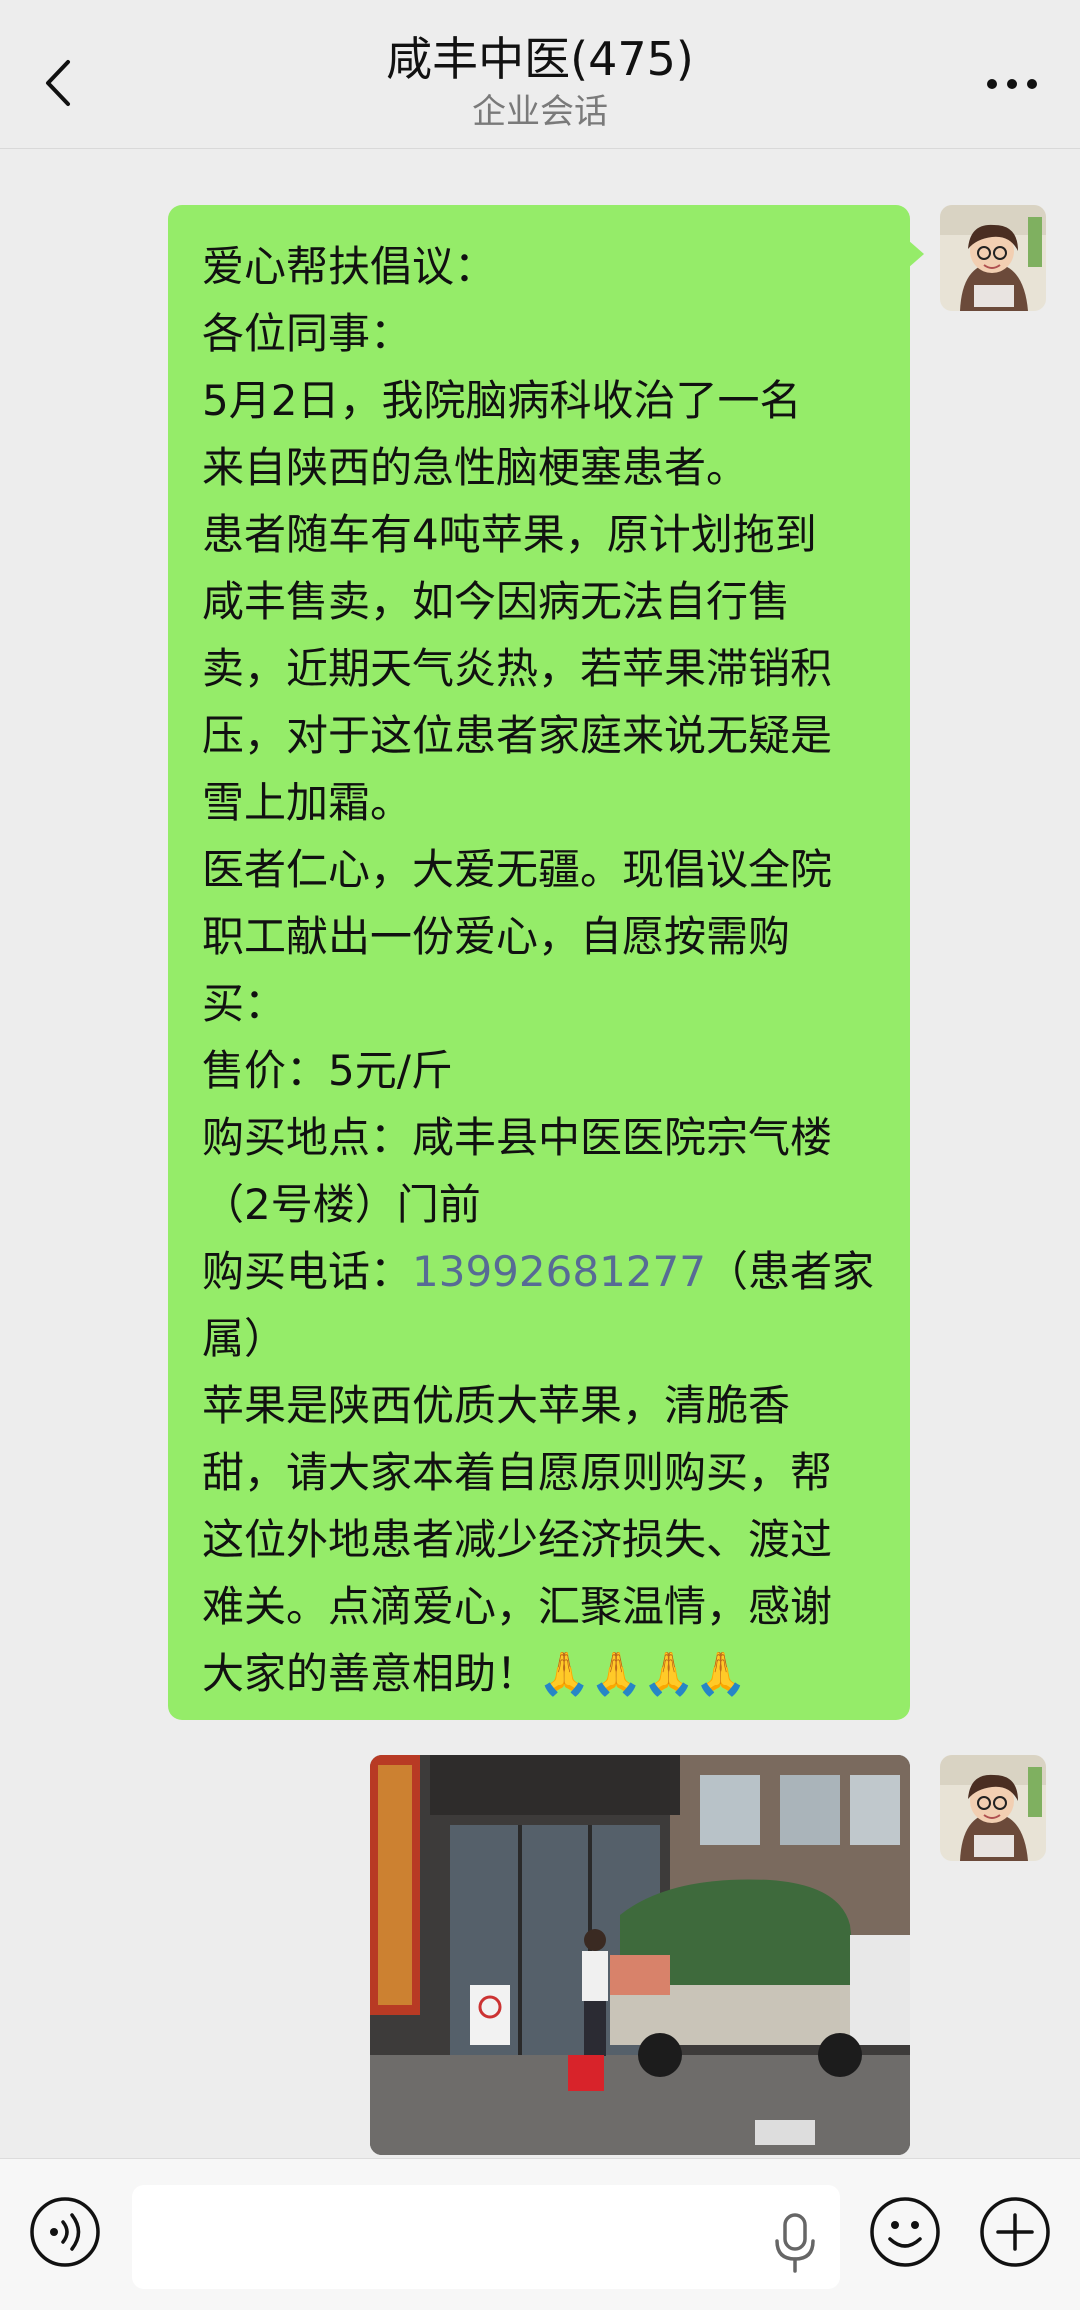 This screenshot has height=2310, width=1080. I want to click on phone-label: 购买电话：, so click(307, 1271).